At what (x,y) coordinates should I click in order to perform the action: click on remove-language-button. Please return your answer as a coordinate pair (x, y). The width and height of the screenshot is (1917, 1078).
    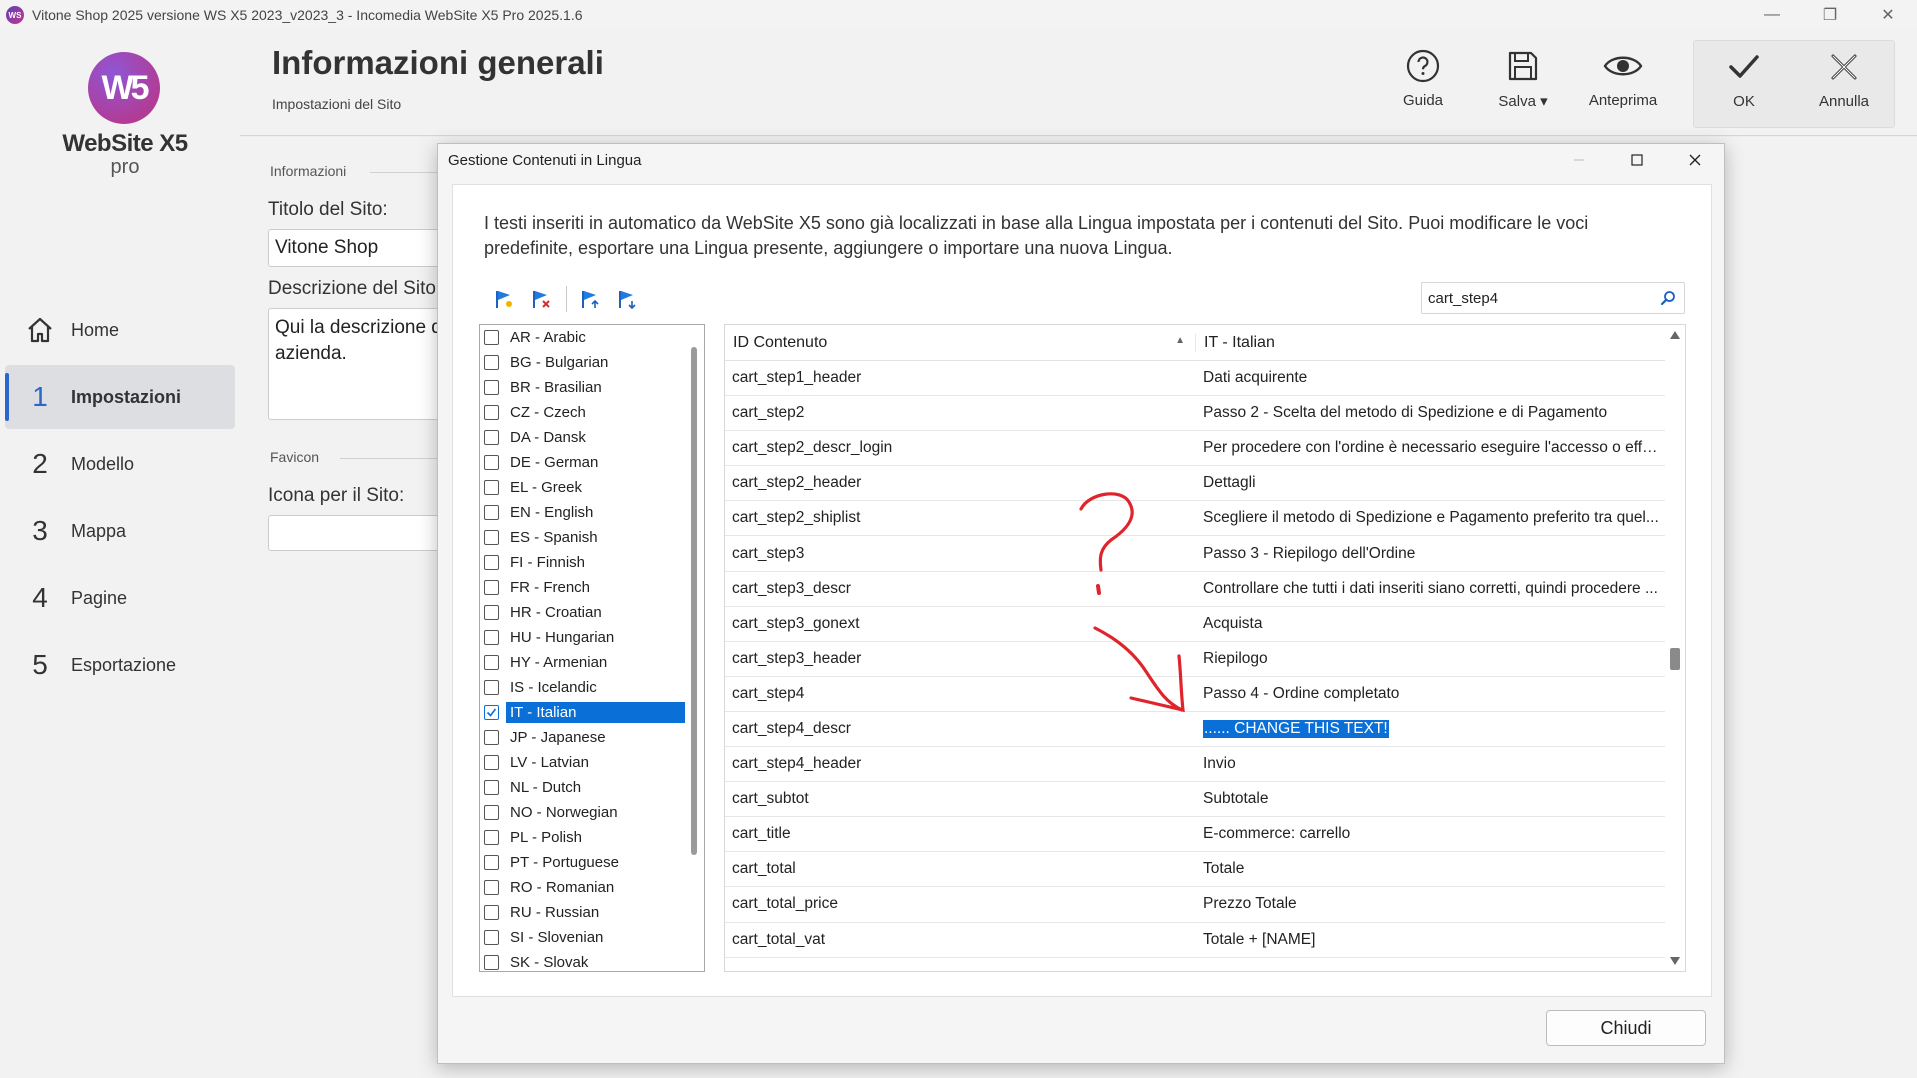
    Looking at the image, I should click on (541, 299).